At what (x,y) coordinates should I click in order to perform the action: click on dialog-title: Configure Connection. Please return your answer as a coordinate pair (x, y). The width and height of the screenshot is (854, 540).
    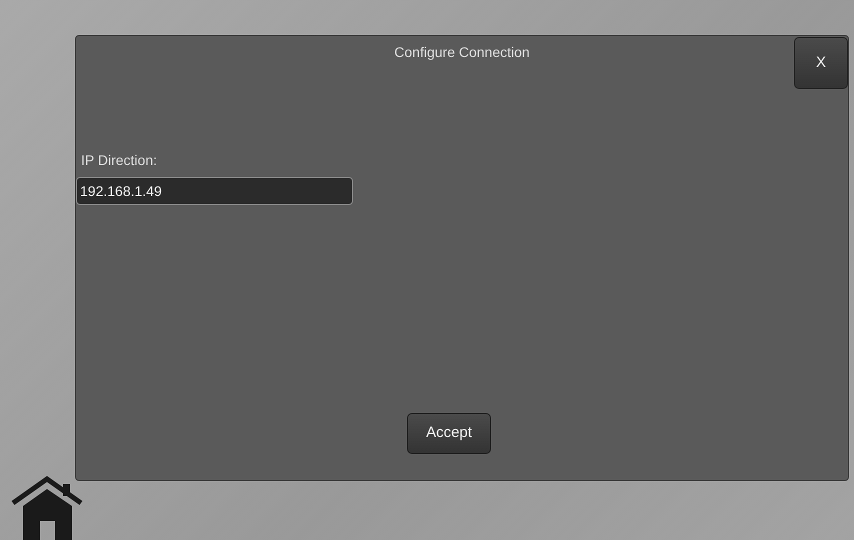
    Looking at the image, I should click on (462, 52).